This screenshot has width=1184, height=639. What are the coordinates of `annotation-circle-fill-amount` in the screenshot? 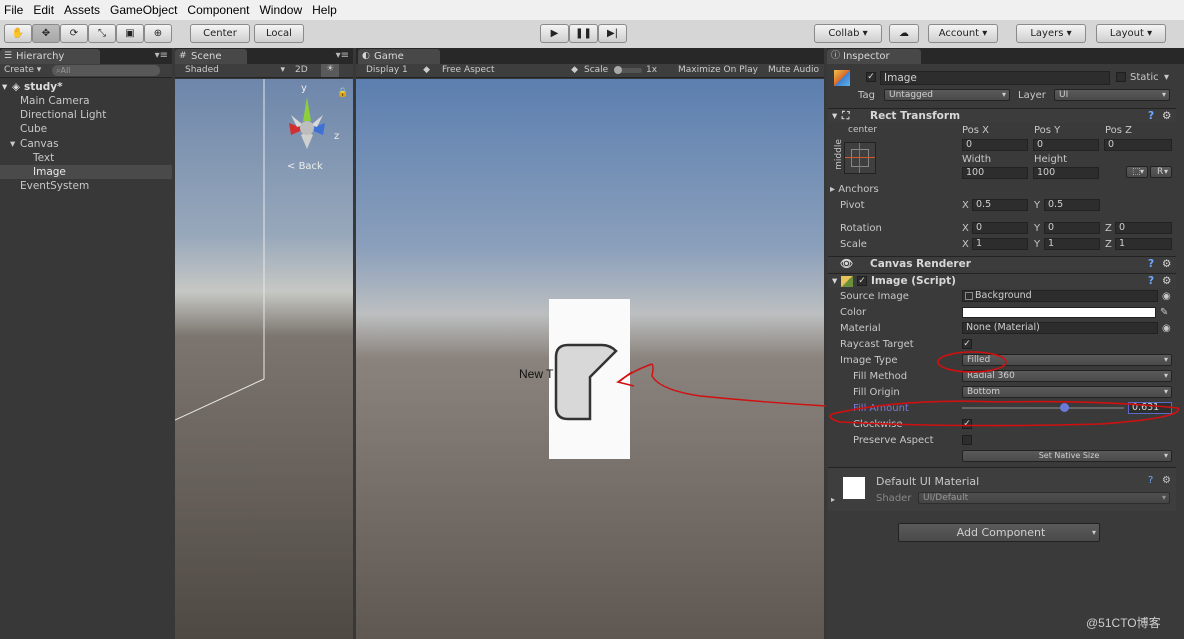 It's located at (1004, 413).